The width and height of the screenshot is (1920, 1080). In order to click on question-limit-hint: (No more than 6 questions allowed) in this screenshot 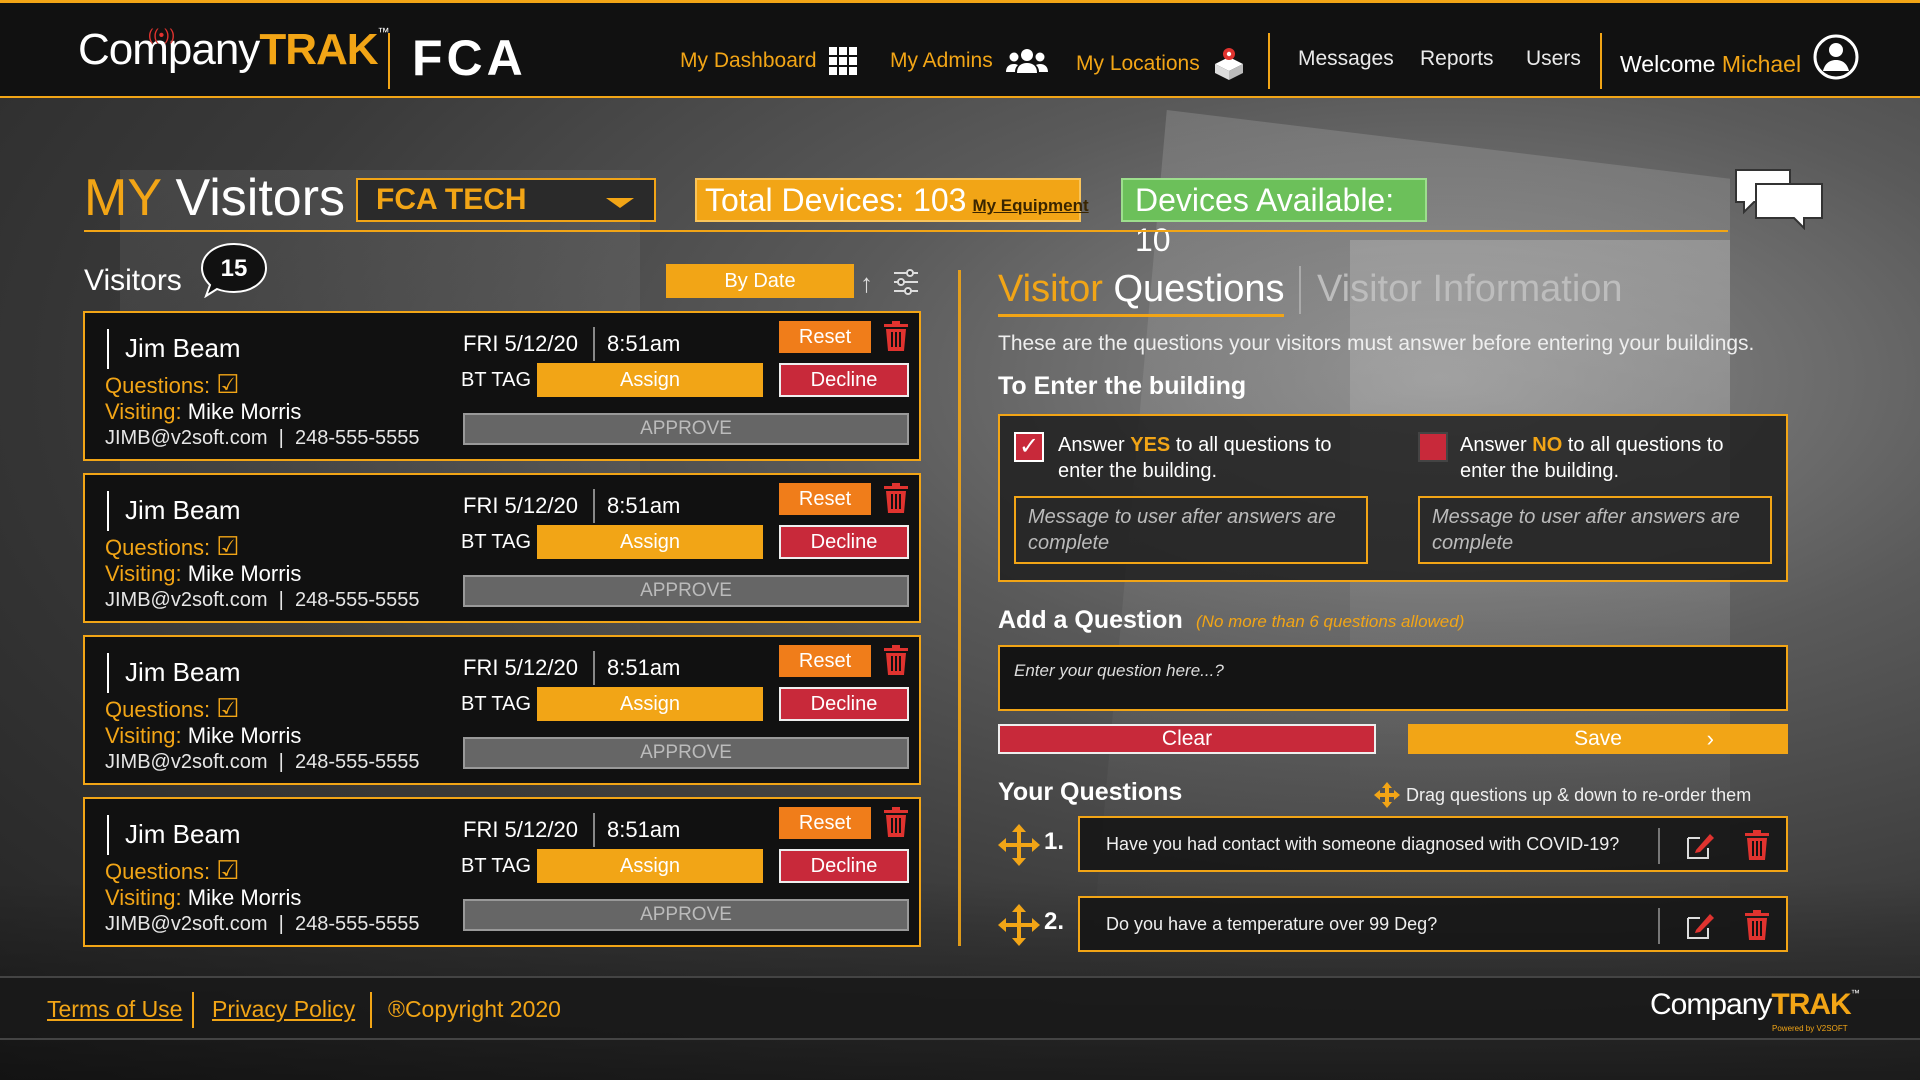, I will do `click(1330, 621)`.